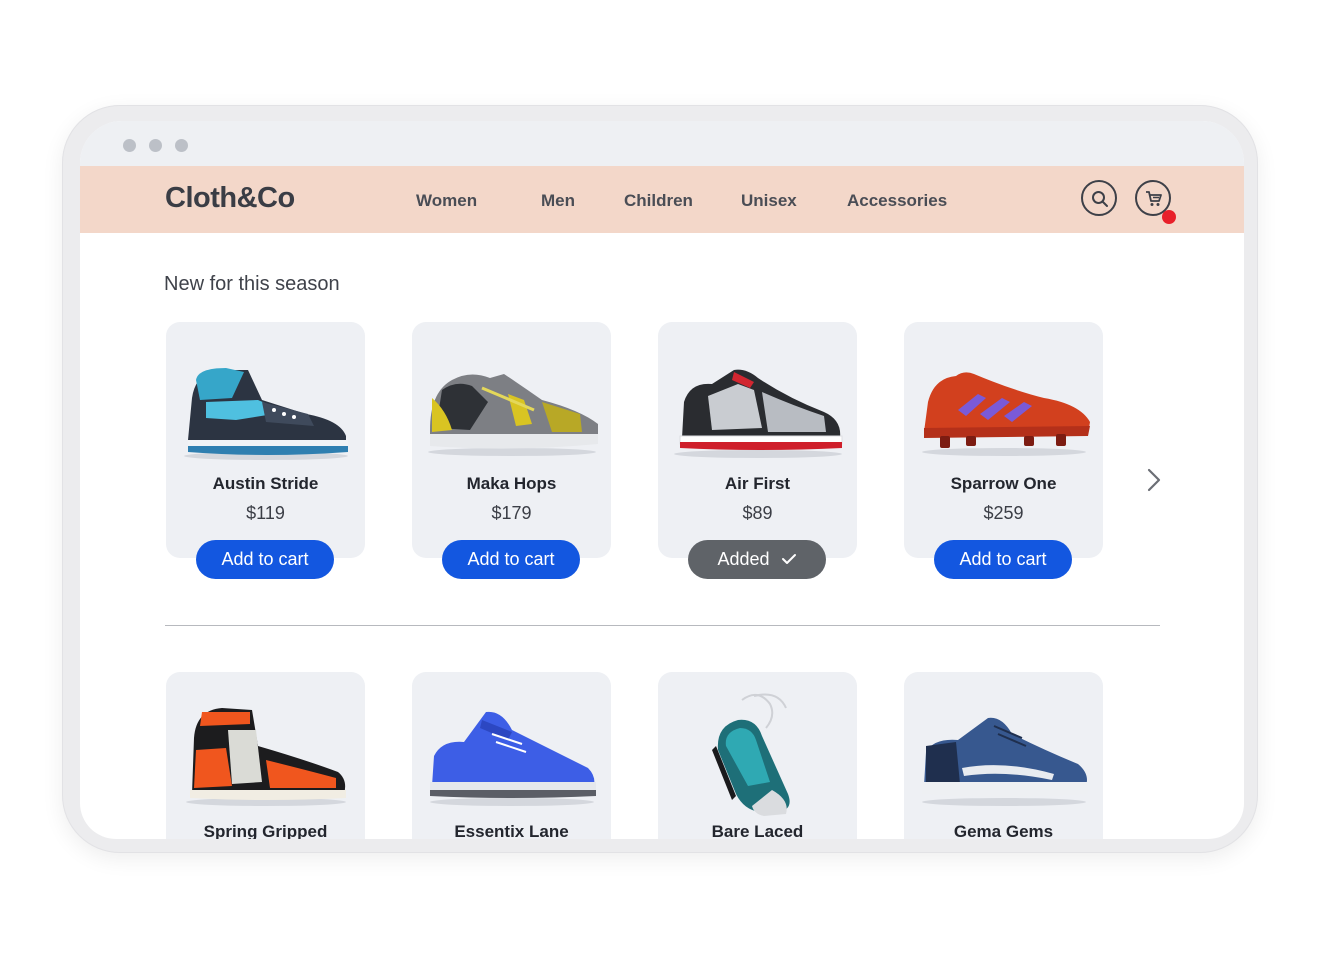 This screenshot has width=1320, height=960. What do you see at coordinates (513, 415) in the screenshot?
I see `running-shoe-image` at bounding box center [513, 415].